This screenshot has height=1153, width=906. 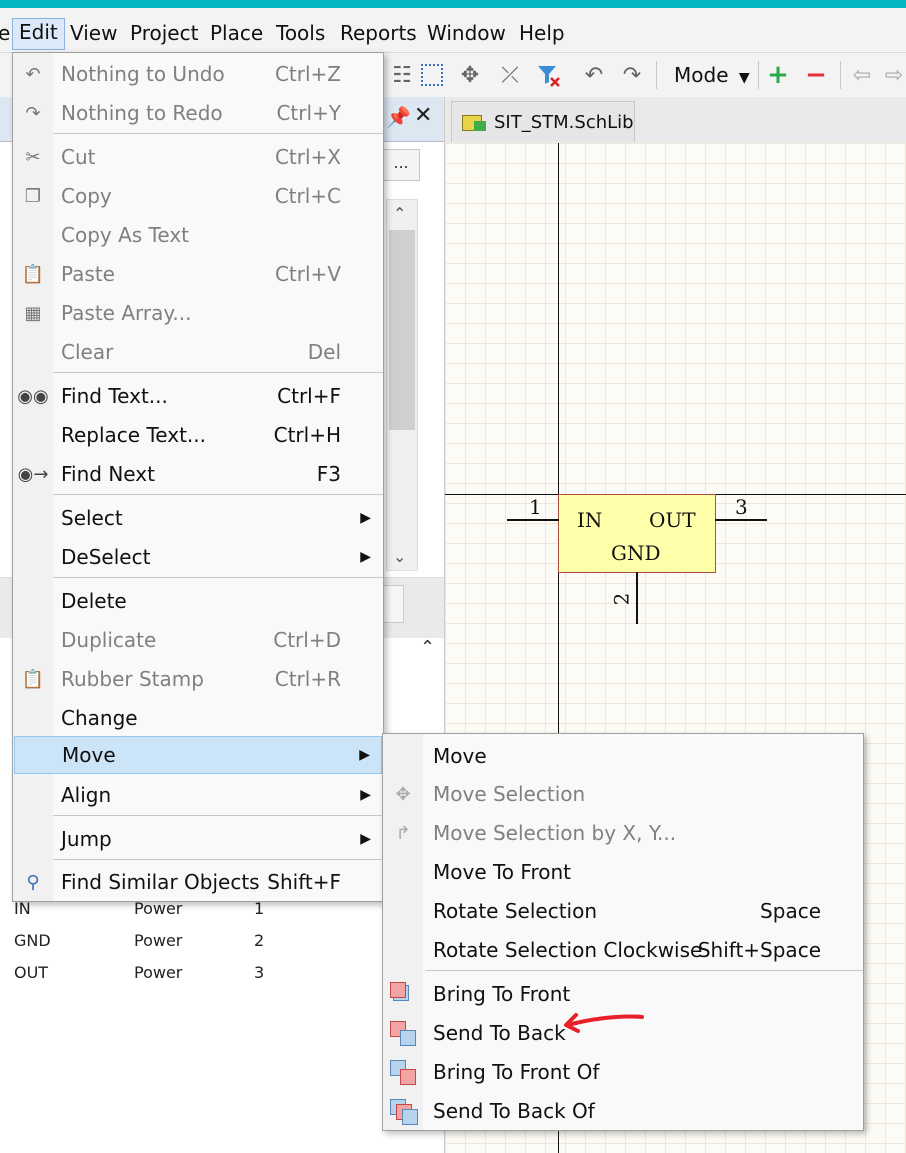 I want to click on clipboard-icon: ☷, so click(x=402, y=75).